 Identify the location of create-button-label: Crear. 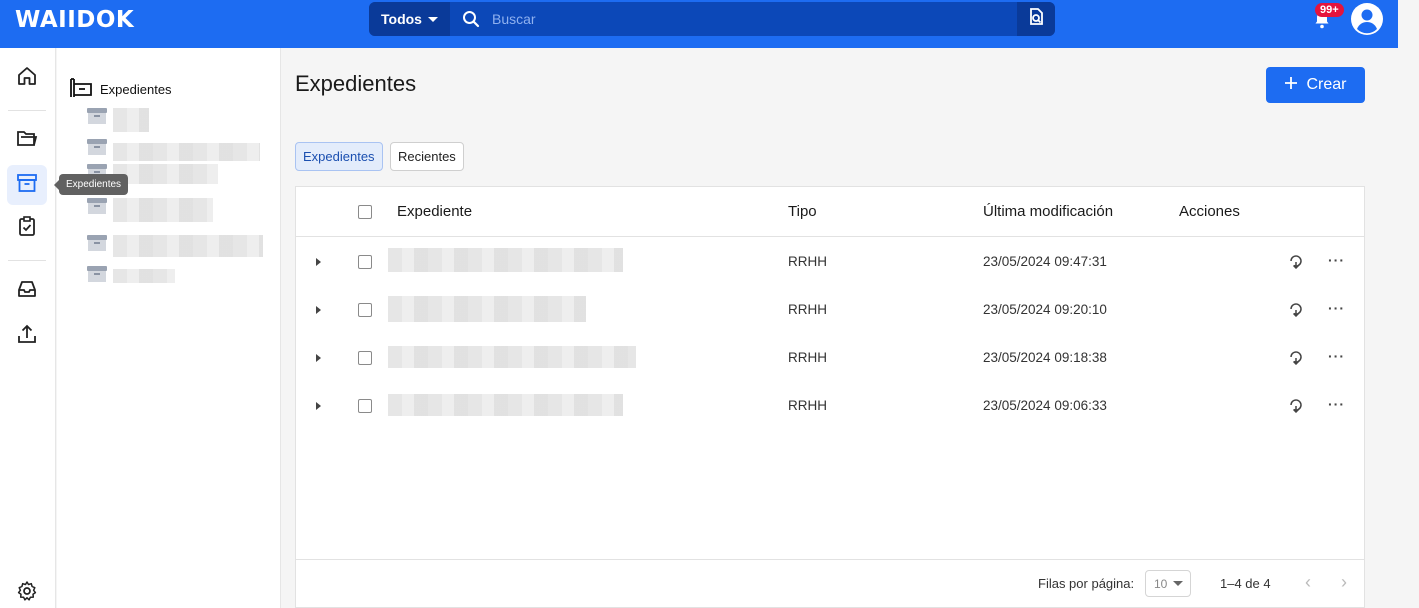
(1326, 84).